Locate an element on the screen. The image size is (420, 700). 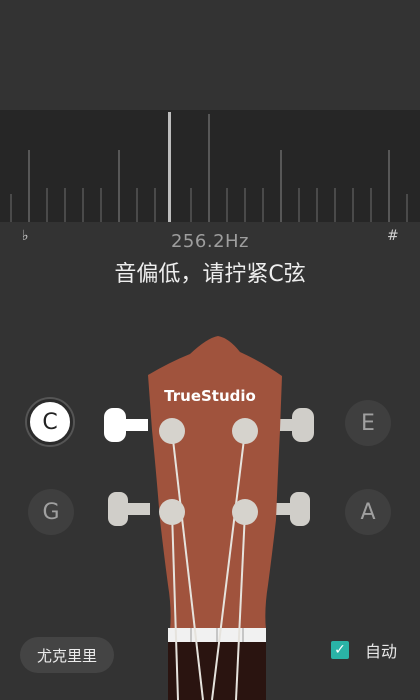
string-button-label: G is located at coordinates (51, 512).